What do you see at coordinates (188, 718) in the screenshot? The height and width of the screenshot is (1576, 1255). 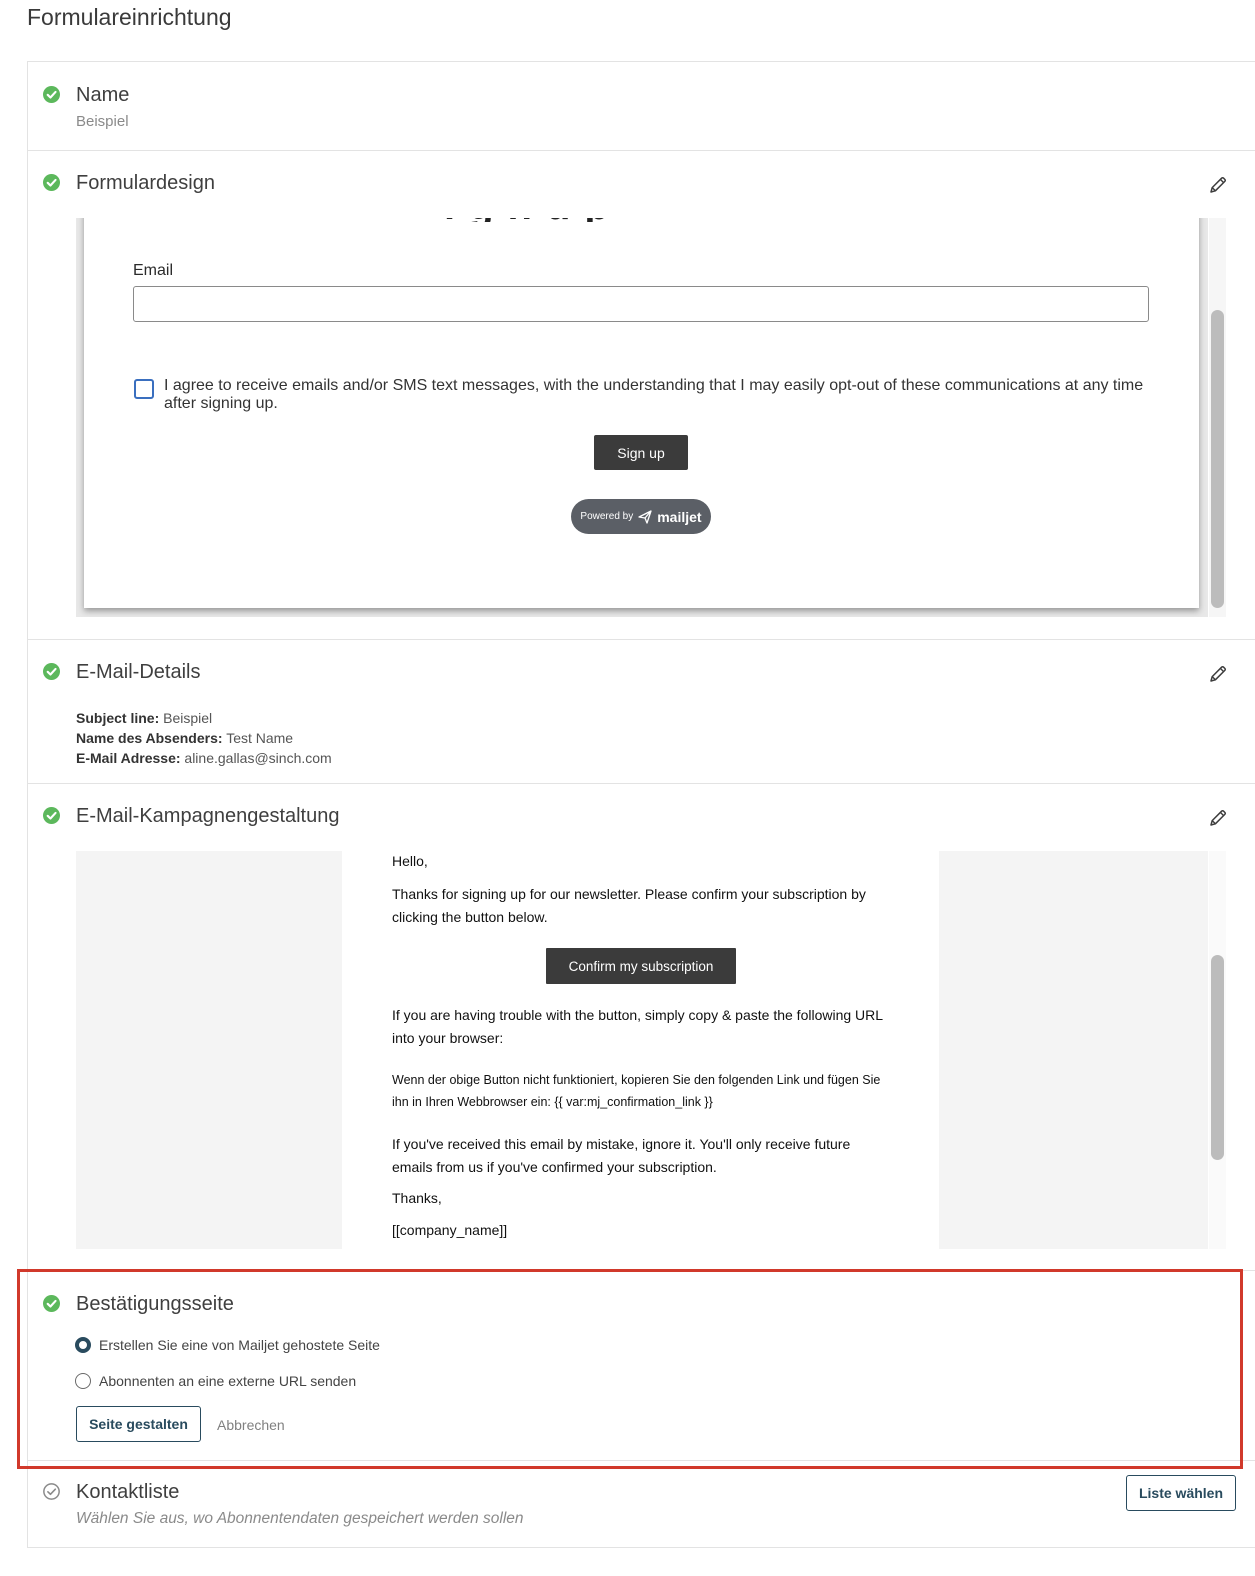 I see `detail-subject-value: Beispiel` at bounding box center [188, 718].